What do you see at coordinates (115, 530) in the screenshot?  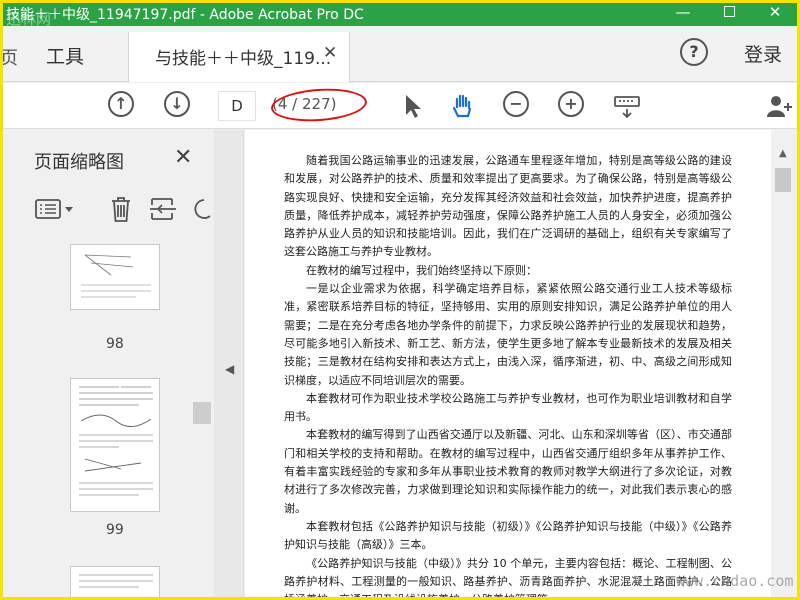 I see `page-number-label: 99` at bounding box center [115, 530].